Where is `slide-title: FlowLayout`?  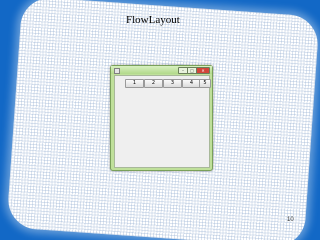 slide-title: FlowLayout is located at coordinates (153, 20).